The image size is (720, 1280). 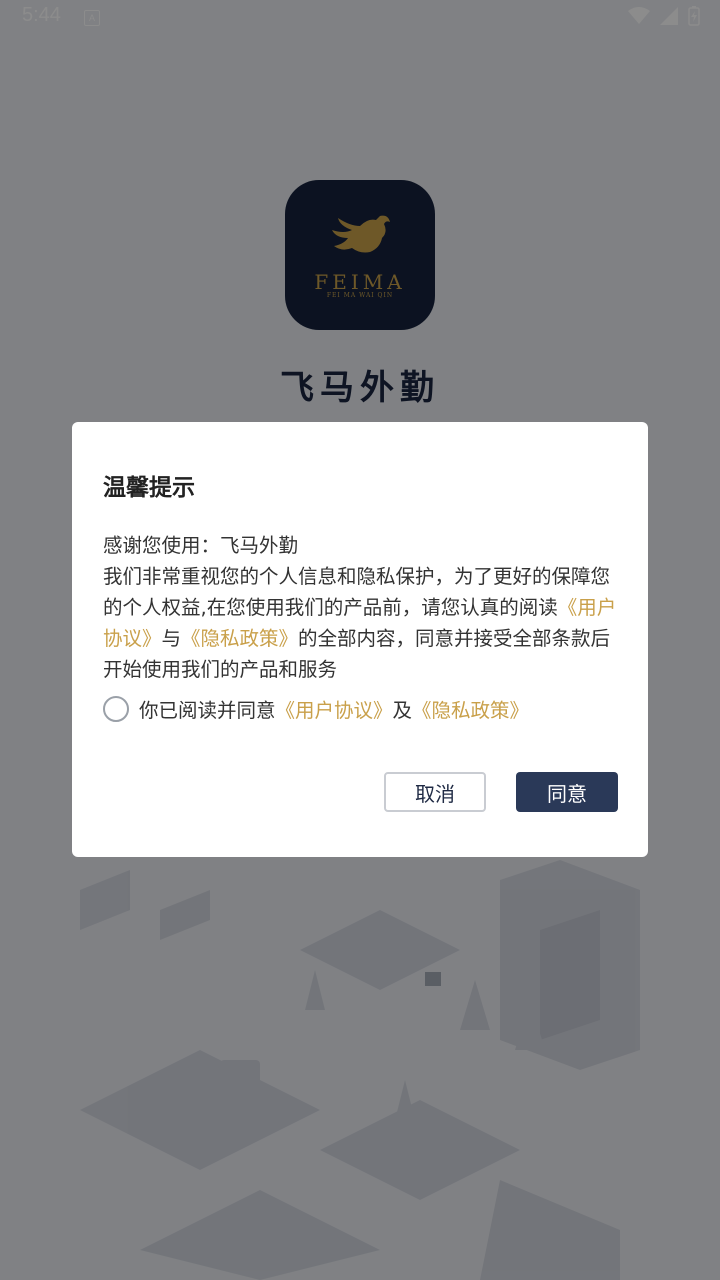 What do you see at coordinates (567, 792) in the screenshot?
I see `agree-button: 同意` at bounding box center [567, 792].